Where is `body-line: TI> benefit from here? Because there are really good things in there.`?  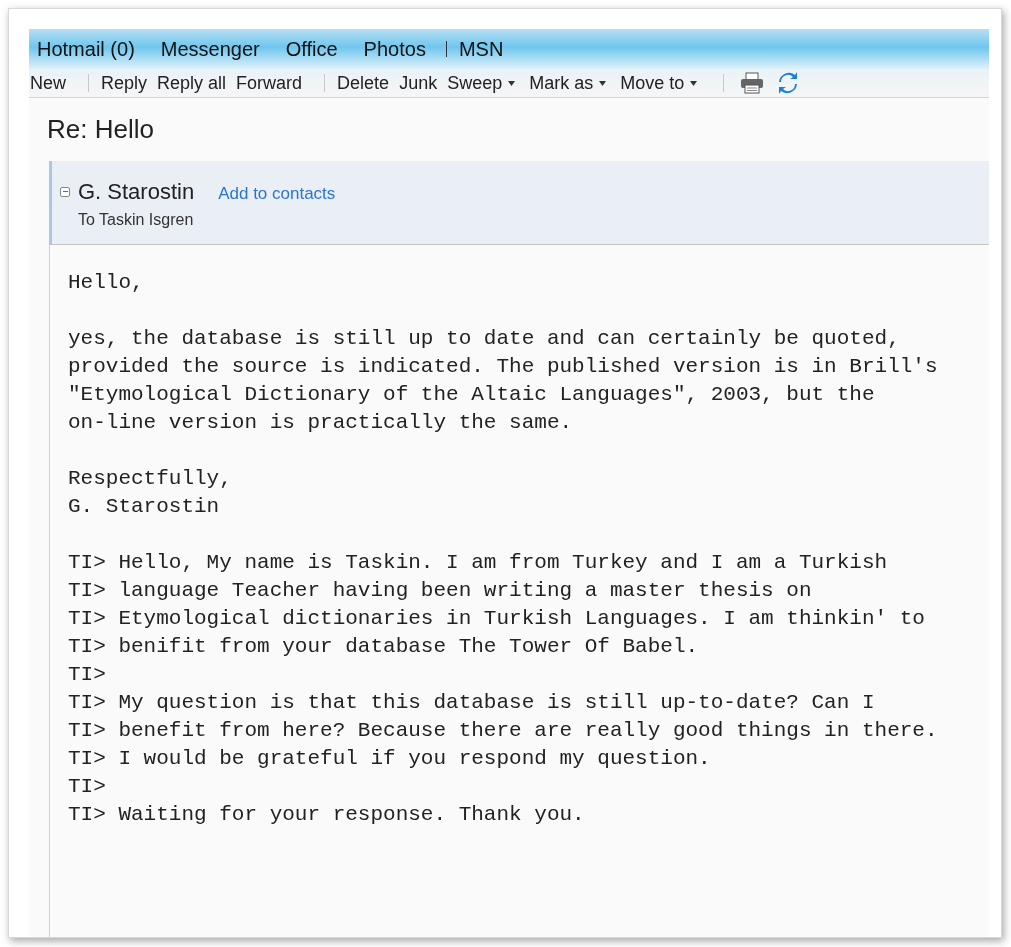 body-line: TI> benefit from here? Because there are really good things in there. is located at coordinates (503, 731).